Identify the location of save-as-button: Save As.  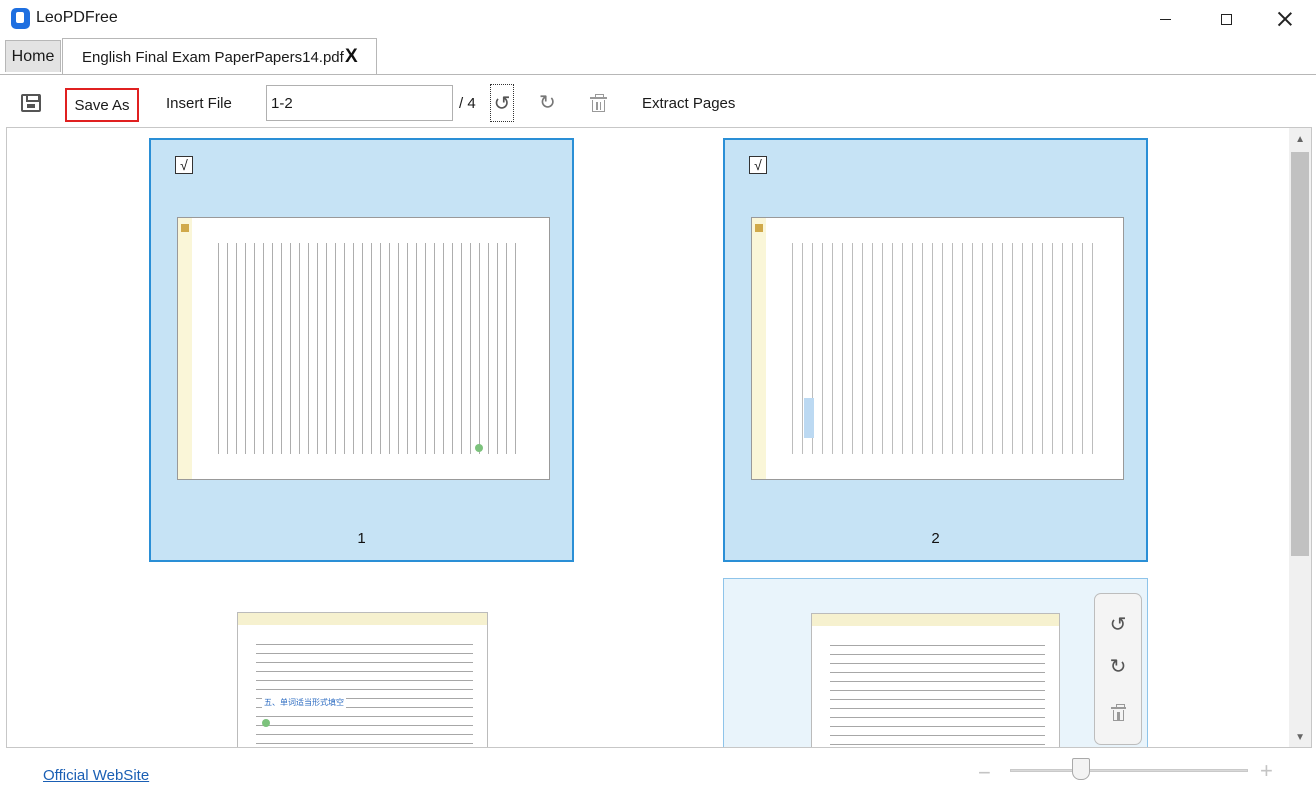
(102, 105).